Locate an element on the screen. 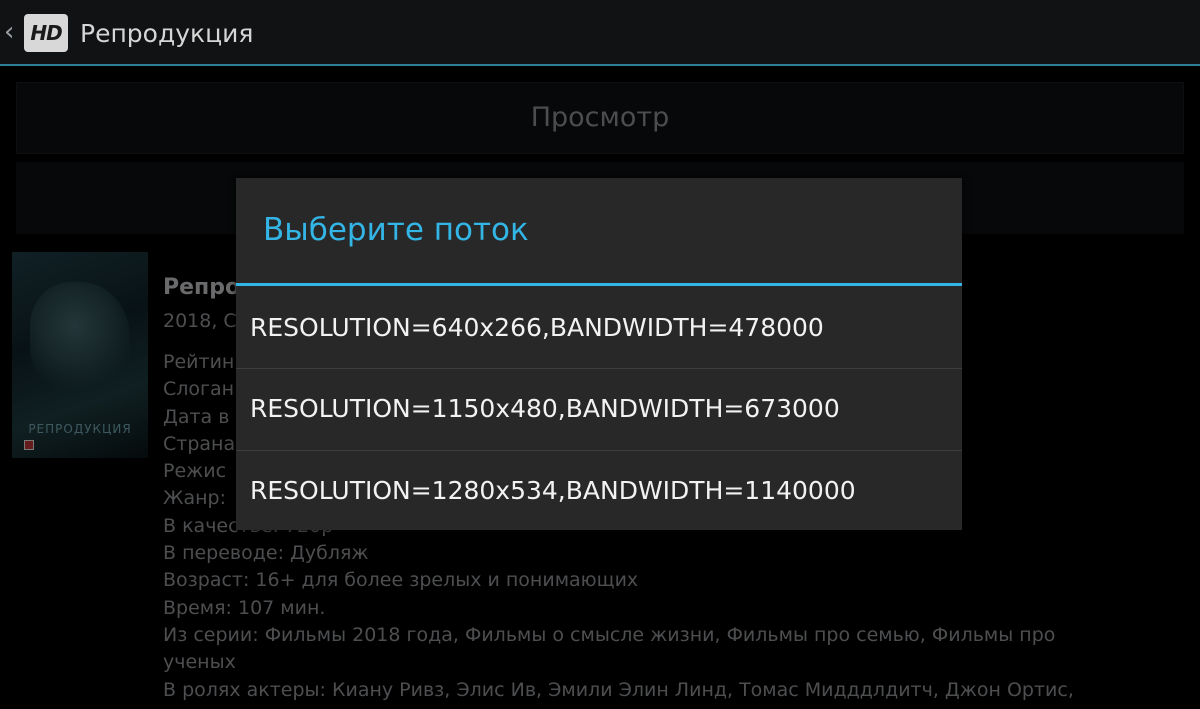  stream-option: RESOLUTION=1150x480,BANDWIDTH=673000 is located at coordinates (599, 409).